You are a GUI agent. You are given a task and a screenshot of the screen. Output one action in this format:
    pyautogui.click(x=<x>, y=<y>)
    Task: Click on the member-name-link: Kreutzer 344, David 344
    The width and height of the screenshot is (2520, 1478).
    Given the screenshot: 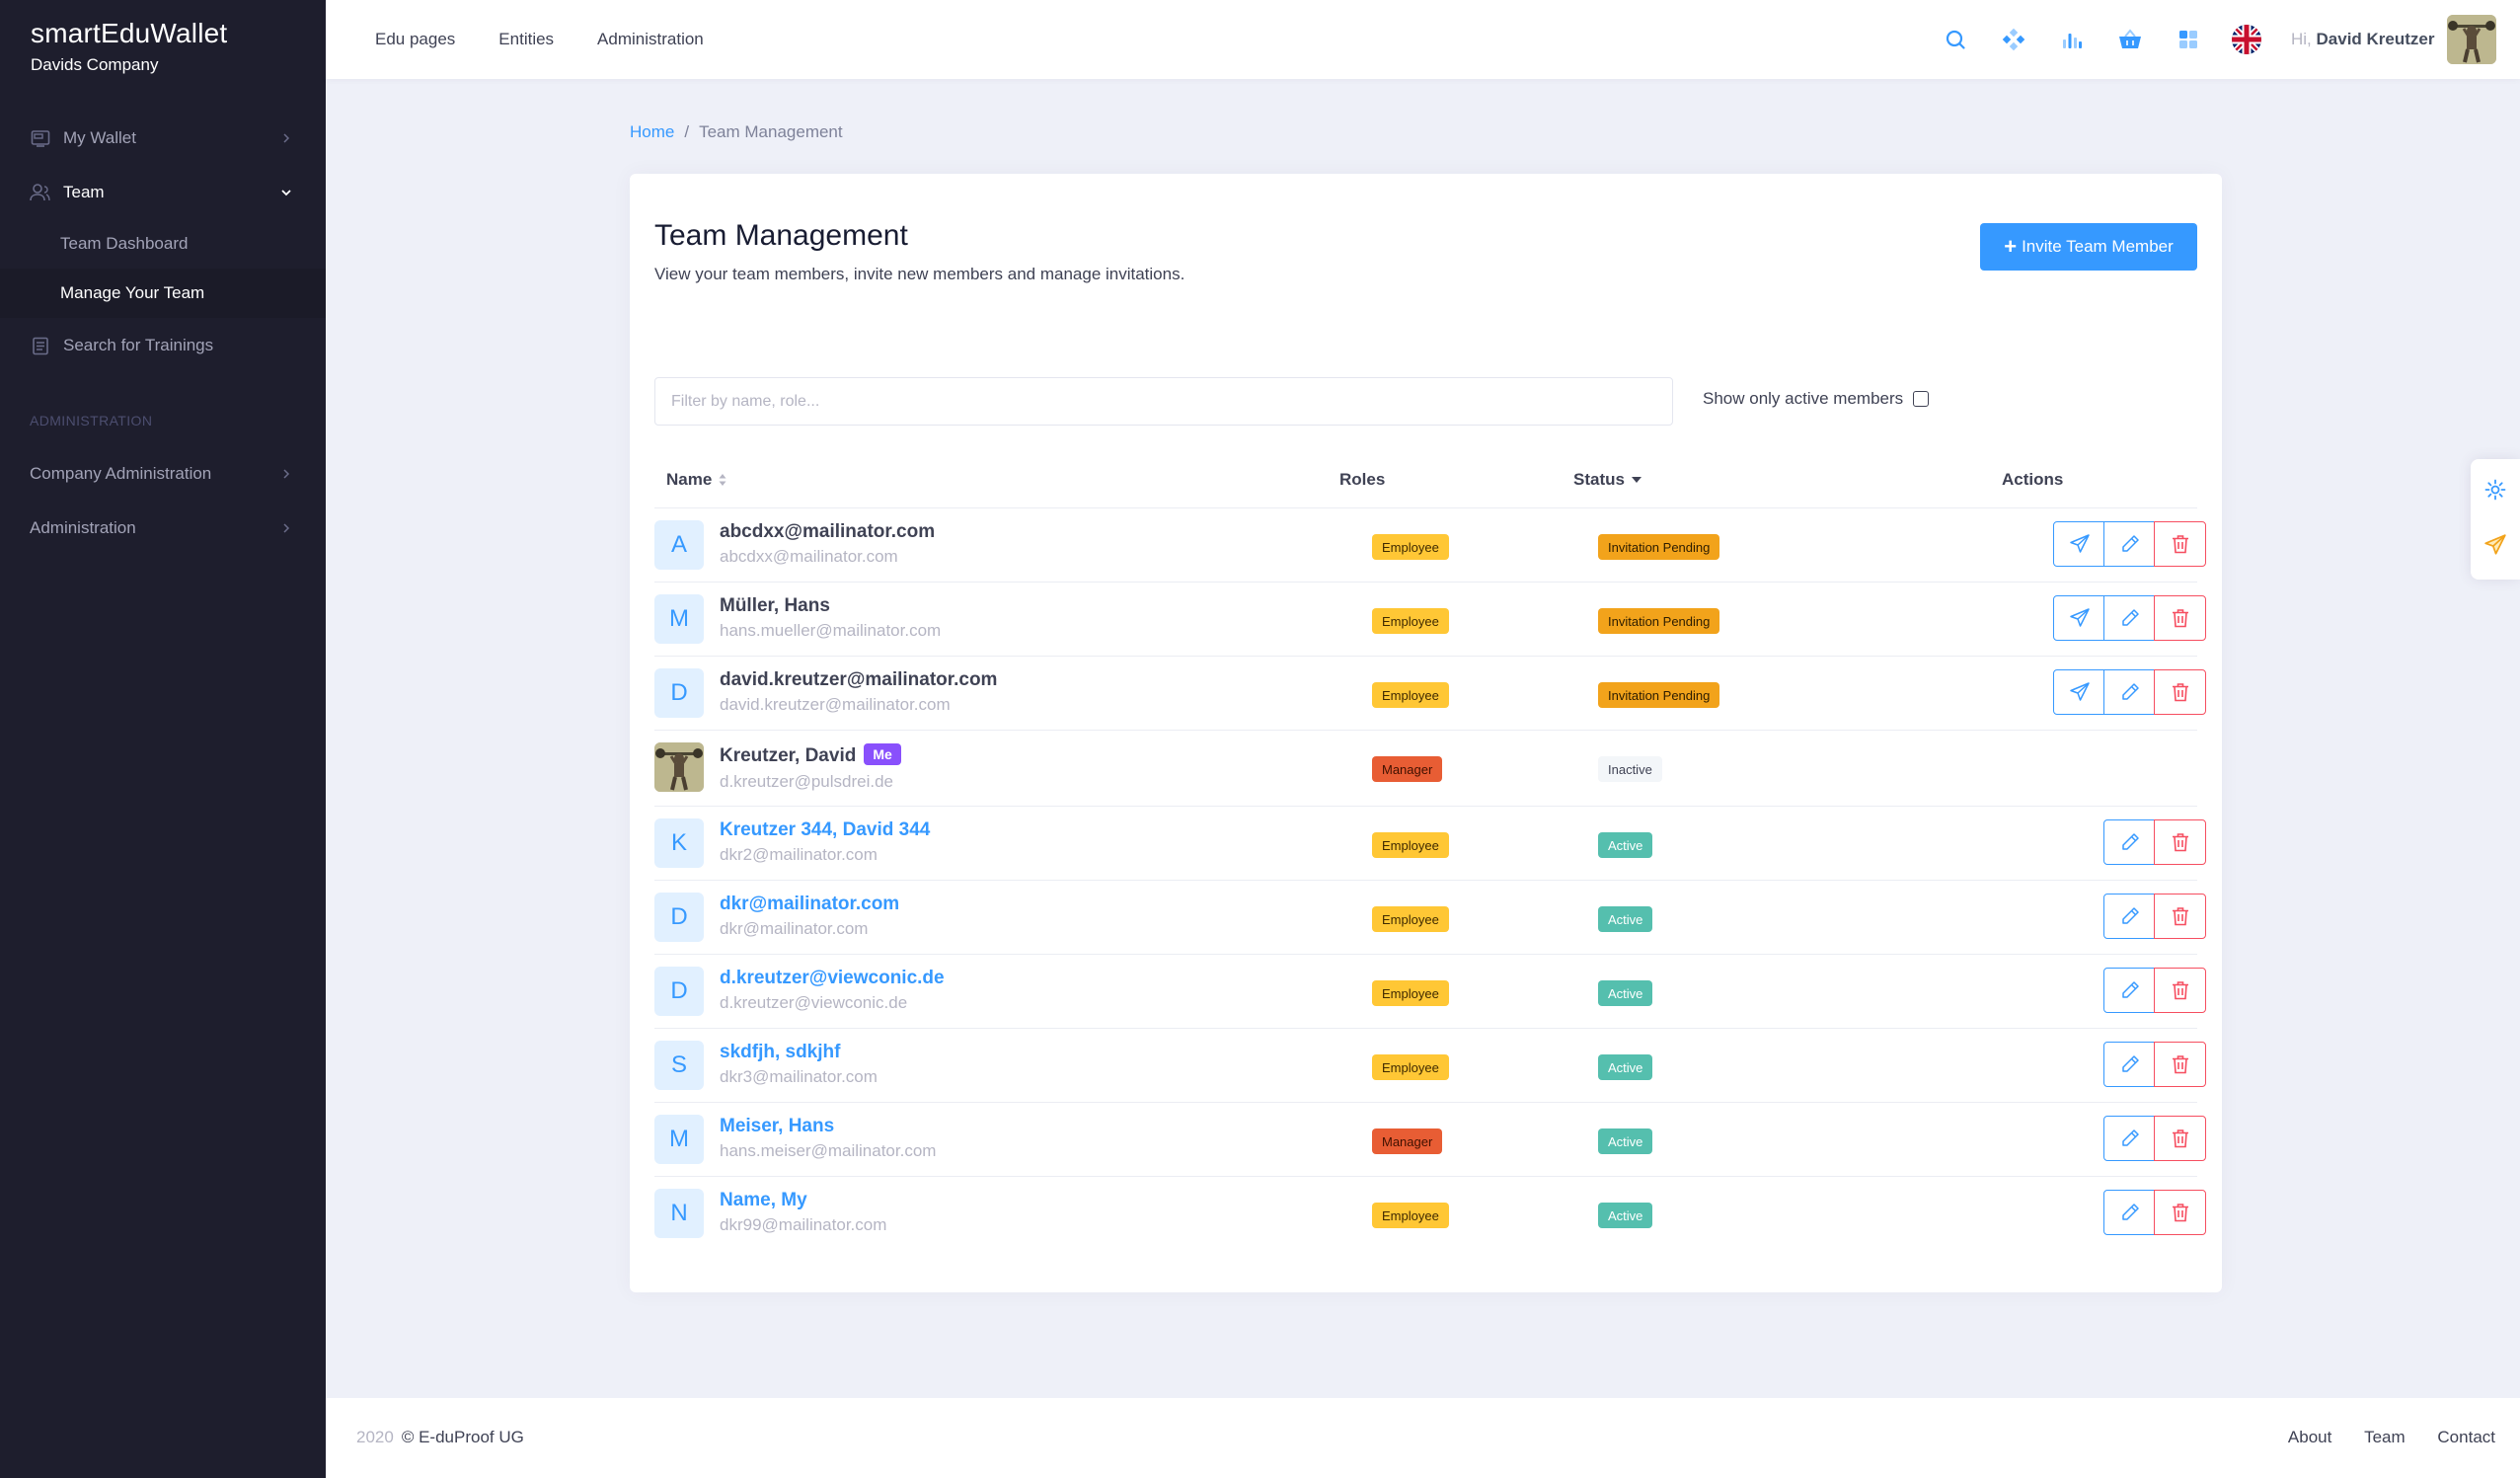 What is the action you would take?
    pyautogui.click(x=825, y=830)
    